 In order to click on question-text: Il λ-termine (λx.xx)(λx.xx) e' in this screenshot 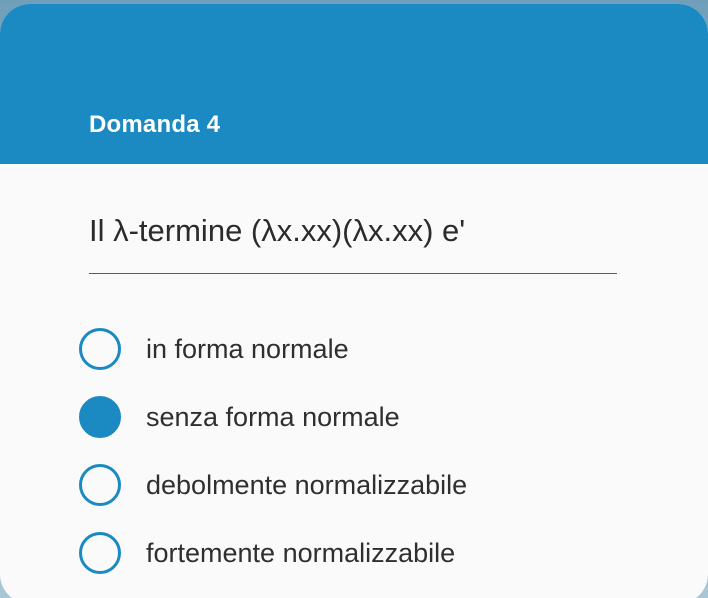, I will do `click(277, 230)`.